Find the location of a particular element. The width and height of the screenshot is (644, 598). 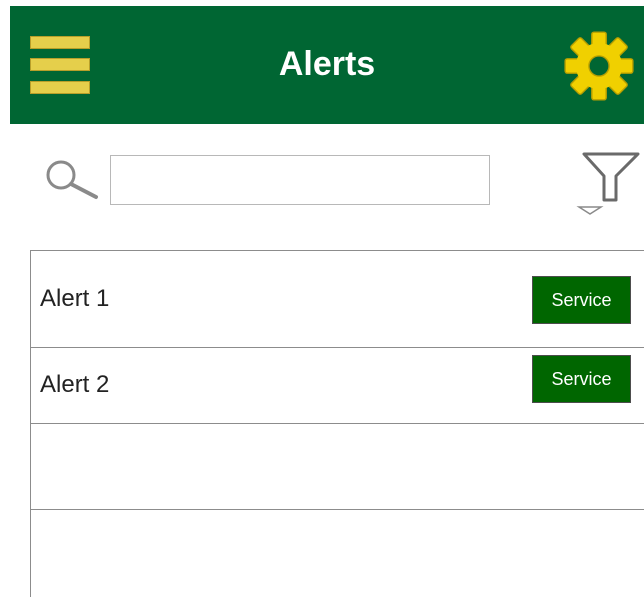

page-title: Alerts is located at coordinates (327, 64).